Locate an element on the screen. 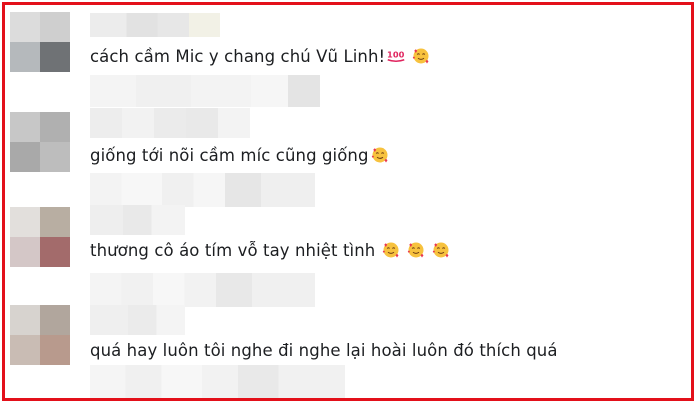 Image resolution: width=700 pixels, height=407 pixels. comment-text: cách cầm Mic y chang chú Vũ Linh! 100 is located at coordinates (260, 56).